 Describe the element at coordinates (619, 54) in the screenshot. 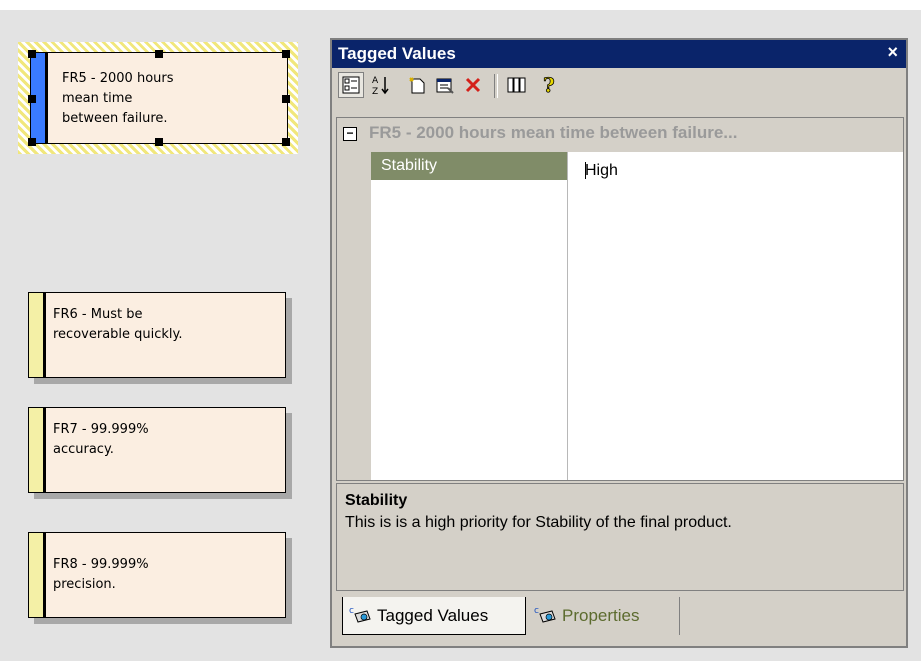

I see `title-bar: Tagged Values ×` at that location.